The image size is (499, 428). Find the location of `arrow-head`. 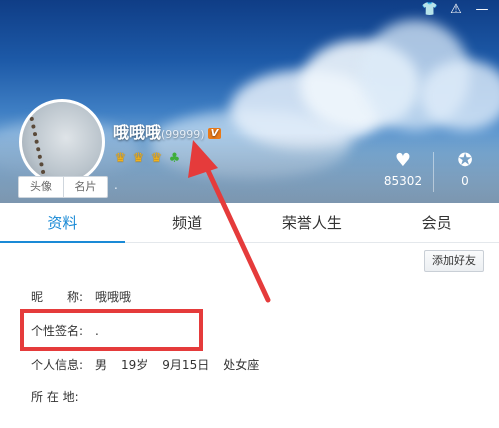

arrow-head is located at coordinates (203, 159).